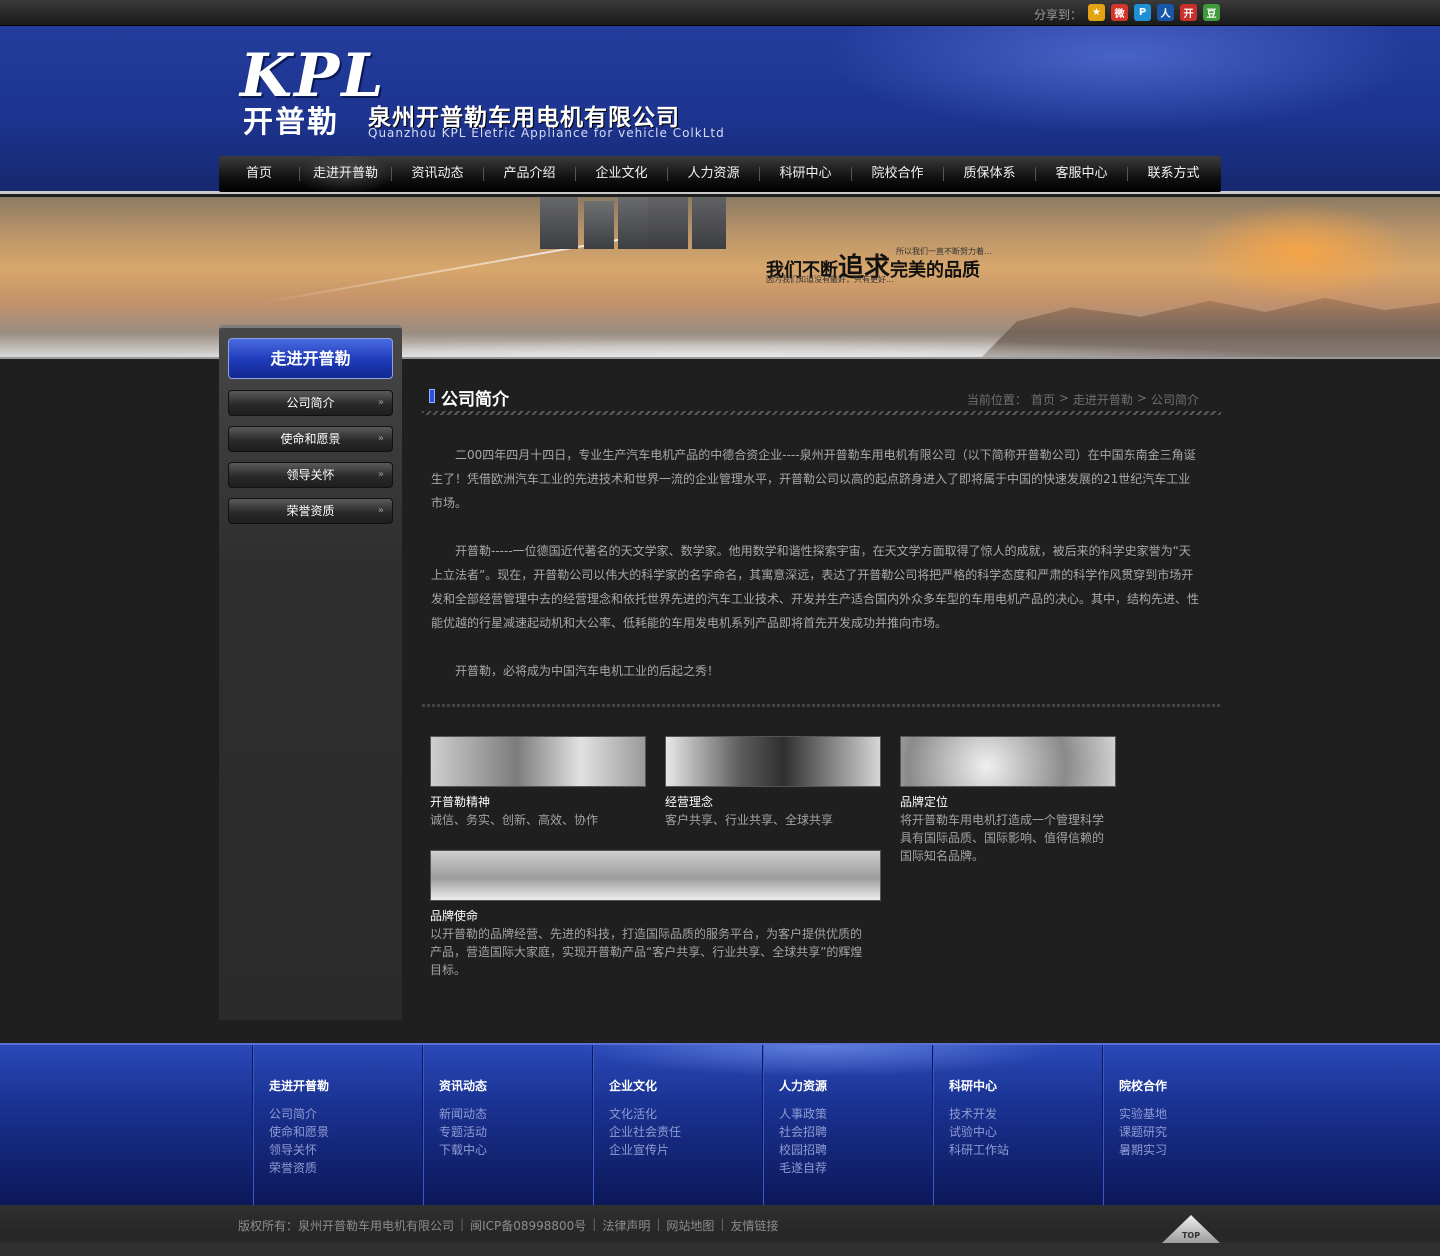 Image resolution: width=1440 pixels, height=1256 pixels. I want to click on nav-item-4: 企业文化, so click(621, 174).